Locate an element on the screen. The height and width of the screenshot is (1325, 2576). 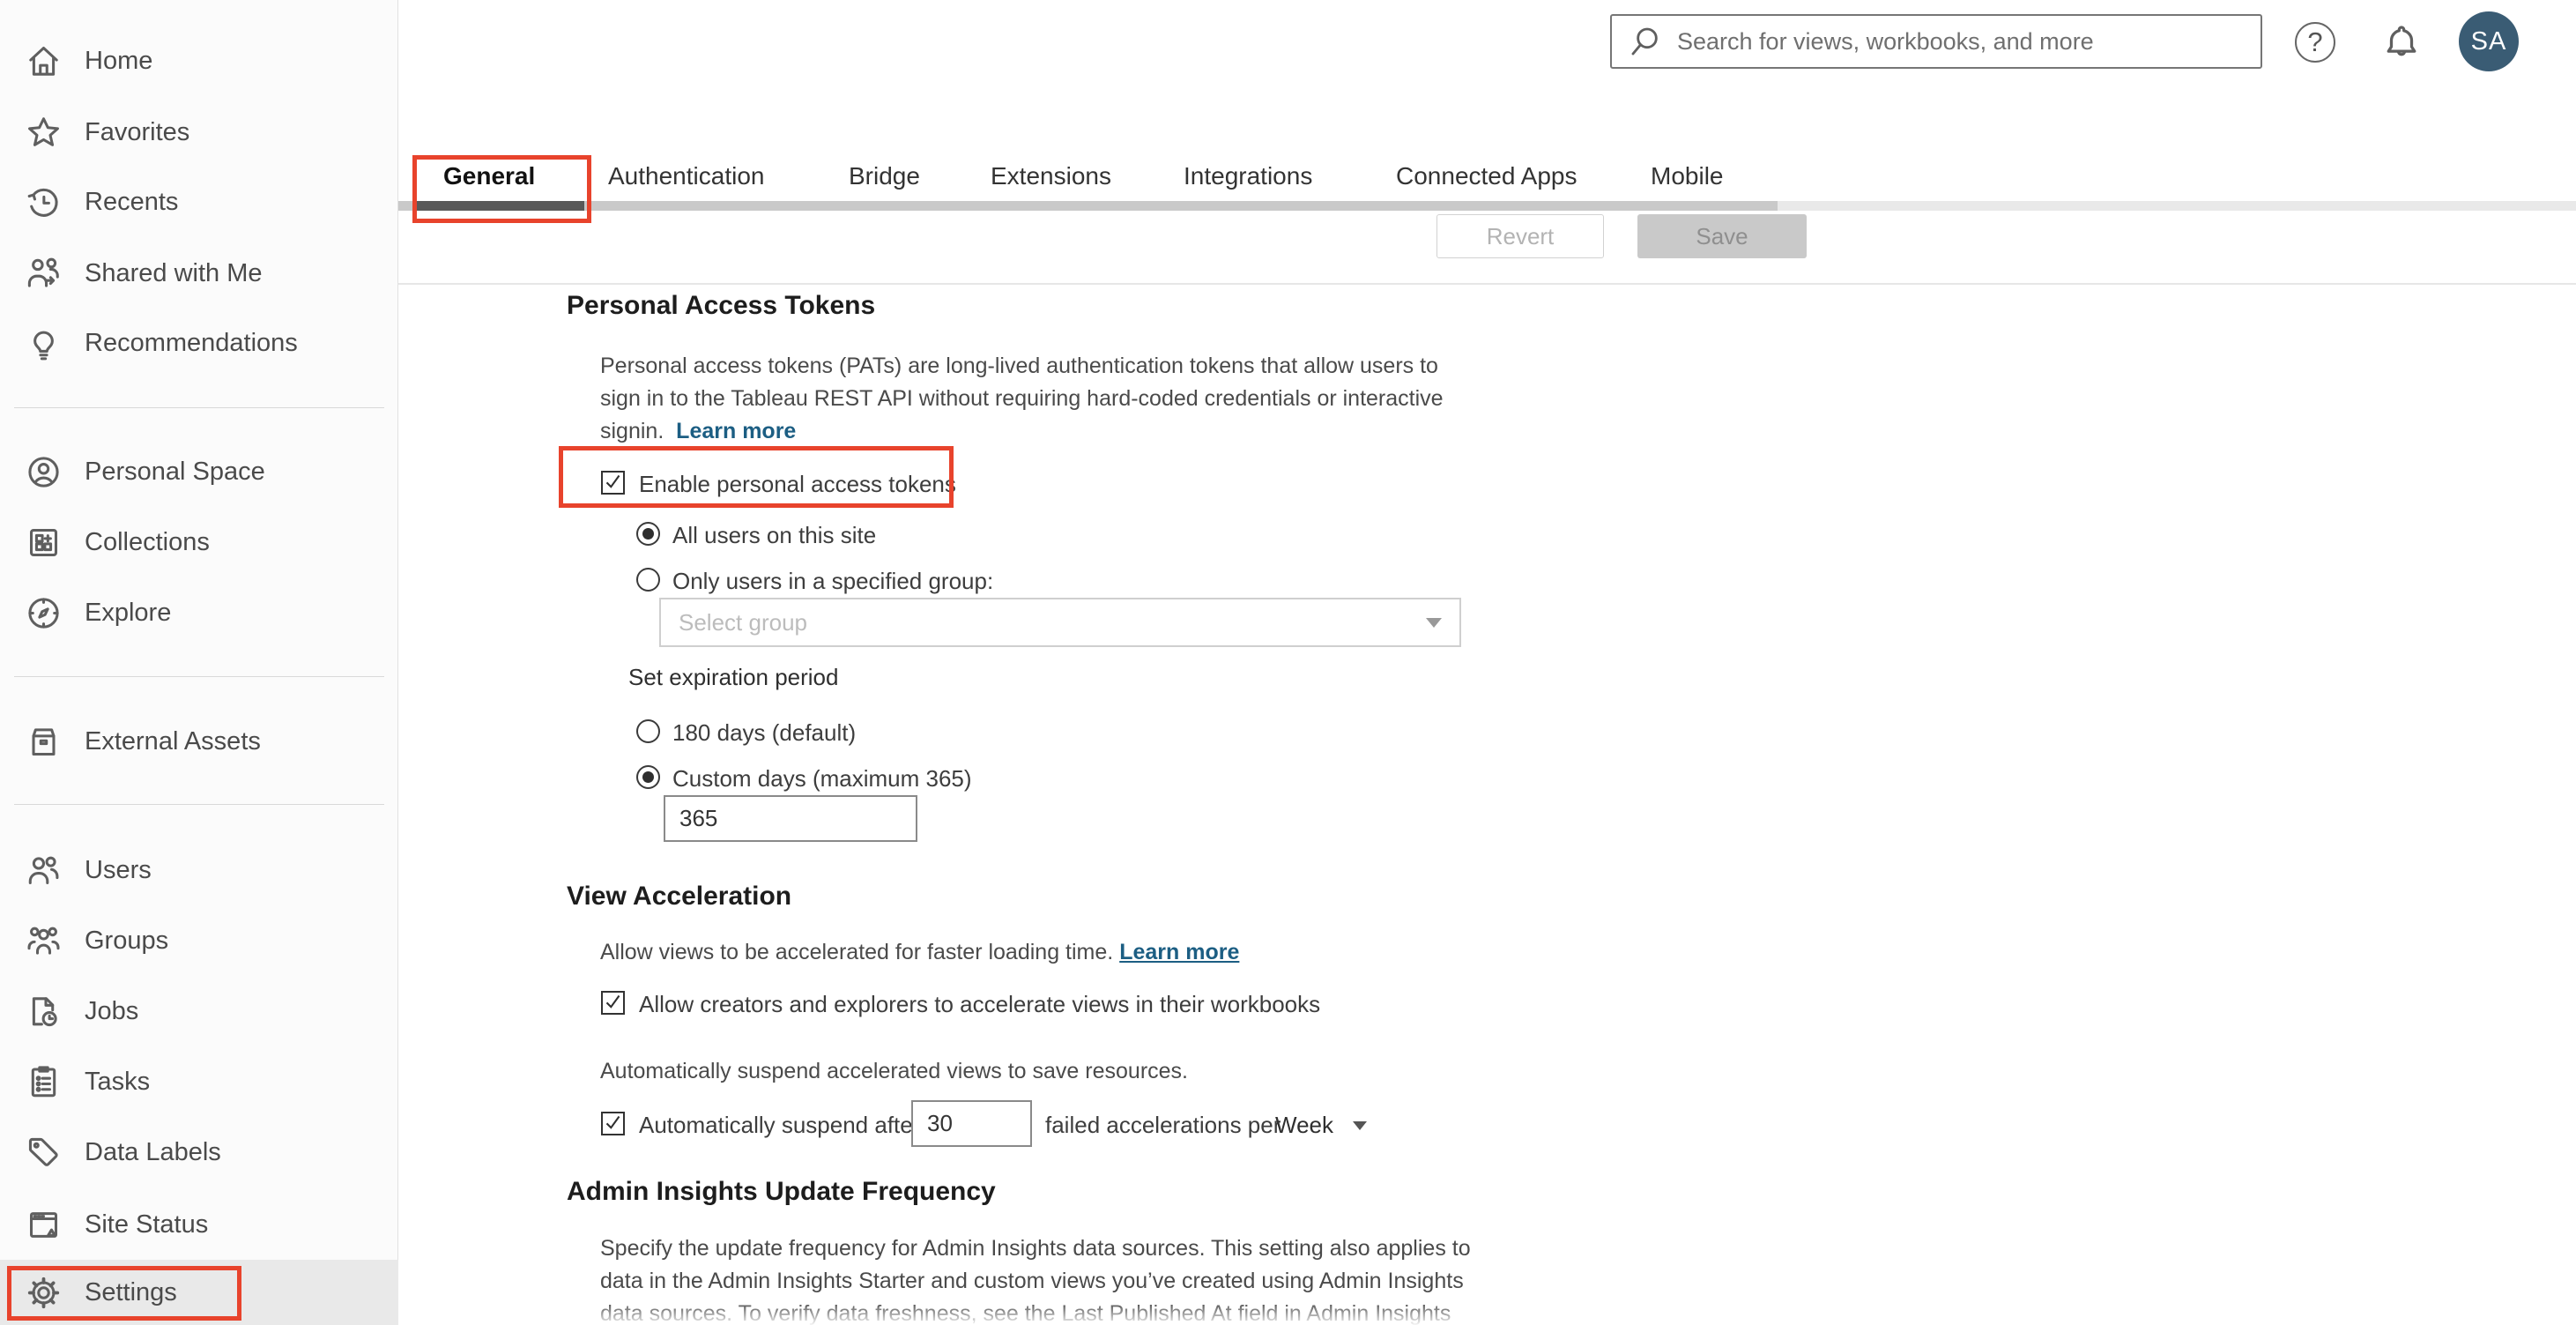
sidebar-item-label: Personal Space is located at coordinates (175, 471).